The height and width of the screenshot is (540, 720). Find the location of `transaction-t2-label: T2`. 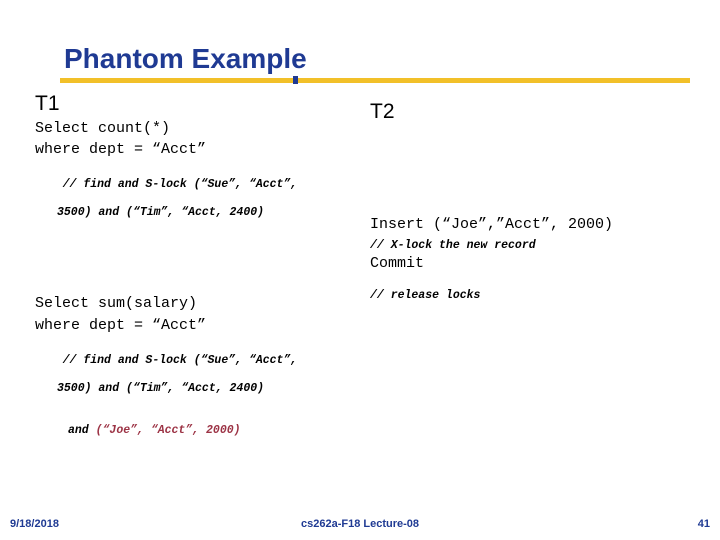

transaction-t2-label: T2 is located at coordinates (382, 111).